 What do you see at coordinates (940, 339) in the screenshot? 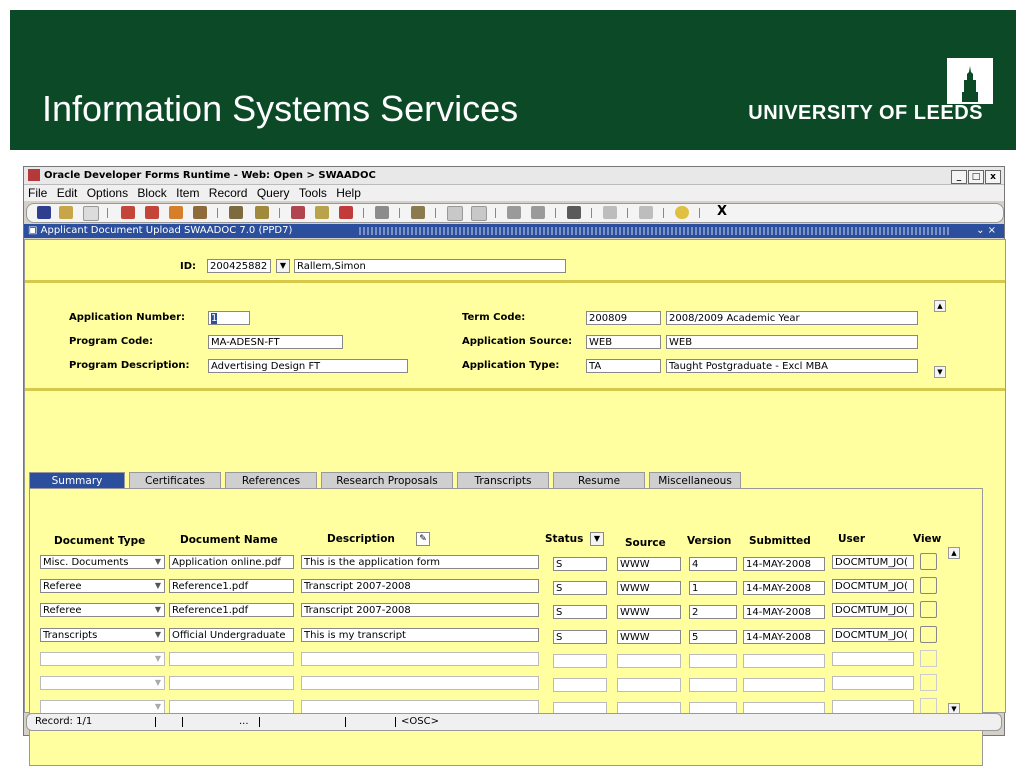
I see `header-scrollbar: ▲ ▼` at bounding box center [940, 339].